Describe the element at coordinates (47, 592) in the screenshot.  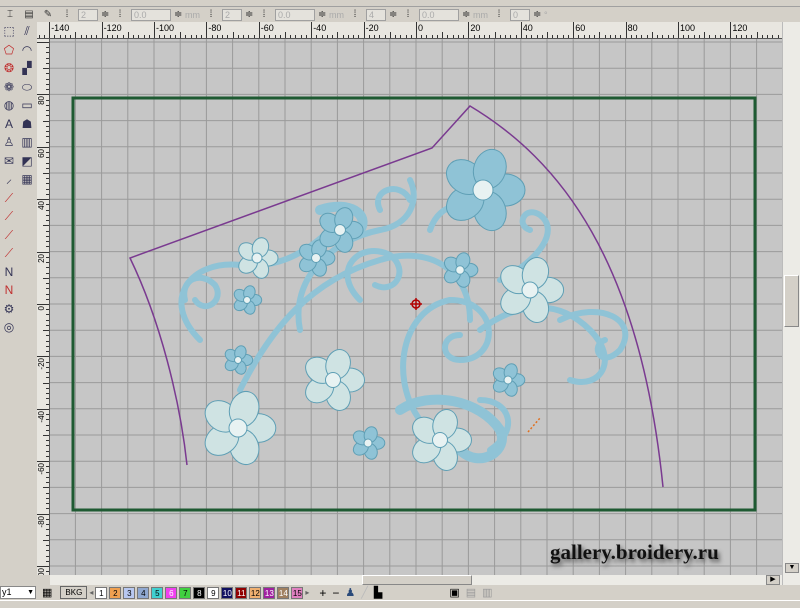
I see `grid-color-icon: ▦` at that location.